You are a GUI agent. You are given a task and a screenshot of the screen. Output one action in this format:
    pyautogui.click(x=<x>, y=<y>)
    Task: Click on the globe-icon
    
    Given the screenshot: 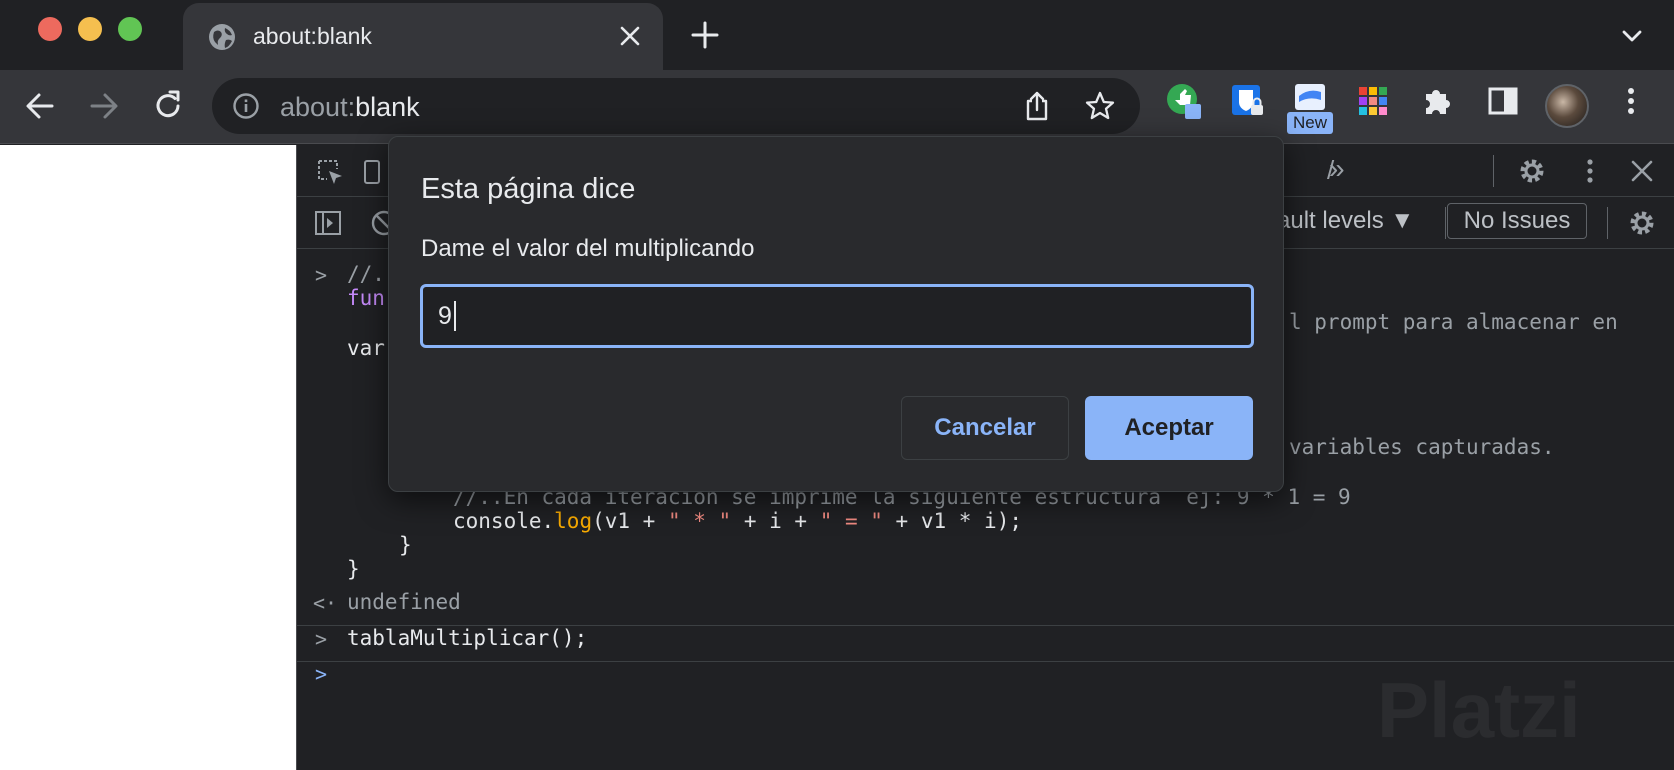 What is the action you would take?
    pyautogui.click(x=222, y=37)
    